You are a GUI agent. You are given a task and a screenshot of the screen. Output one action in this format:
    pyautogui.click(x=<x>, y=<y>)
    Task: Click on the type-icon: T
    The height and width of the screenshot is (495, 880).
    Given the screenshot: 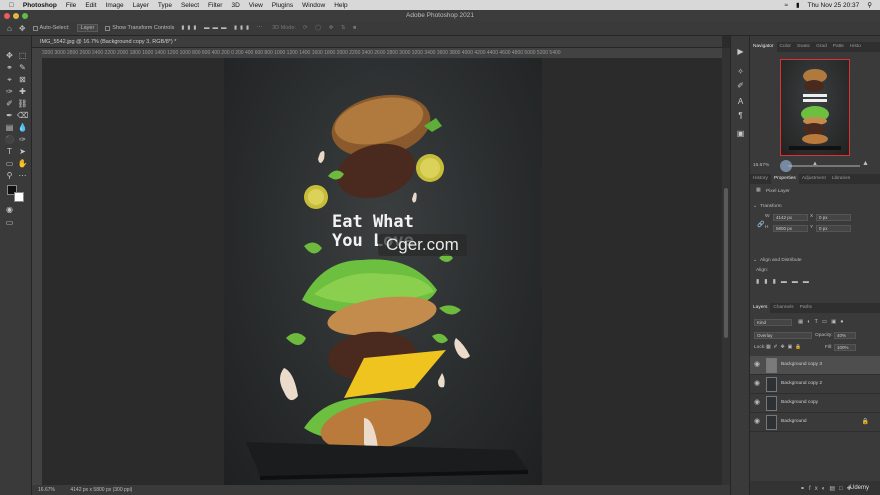 What is the action you would take?
    pyautogui.click(x=9, y=151)
    